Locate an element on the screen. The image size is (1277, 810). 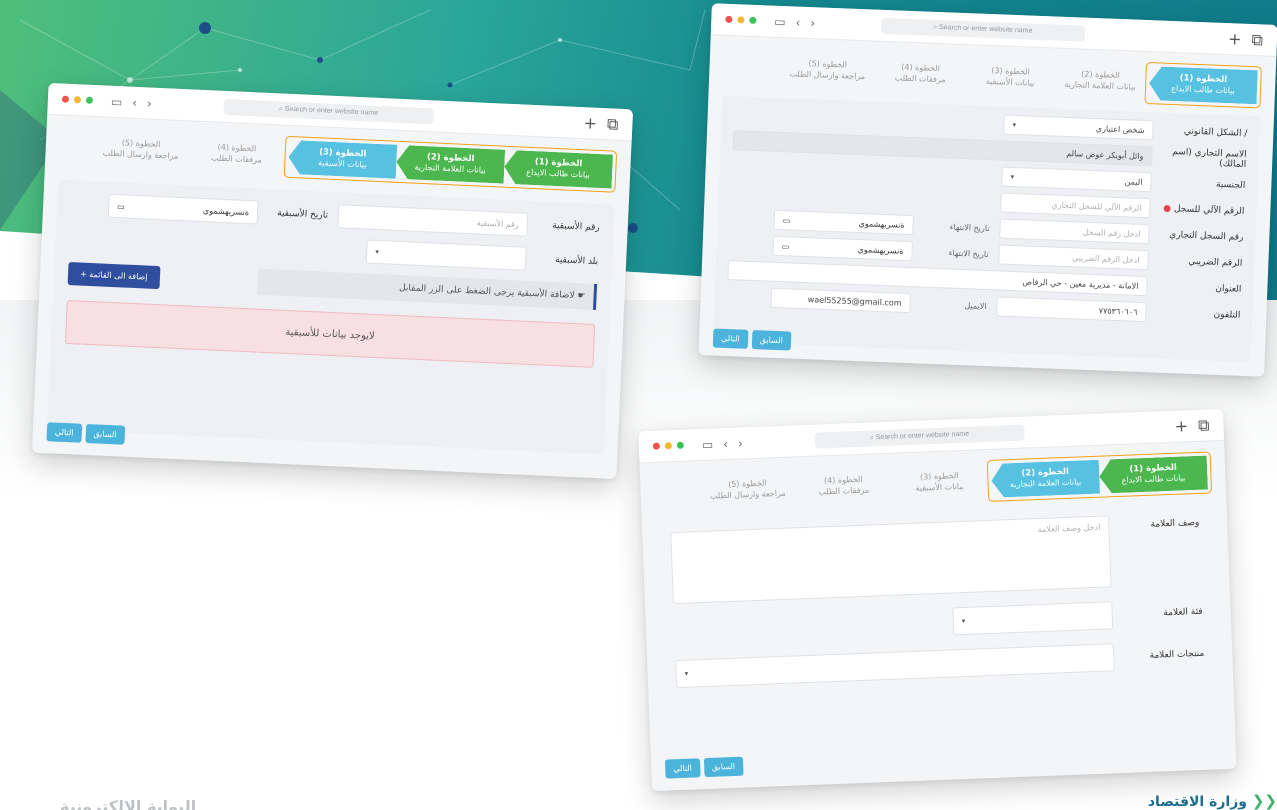
email-label: الايميل is located at coordinates (975, 305).